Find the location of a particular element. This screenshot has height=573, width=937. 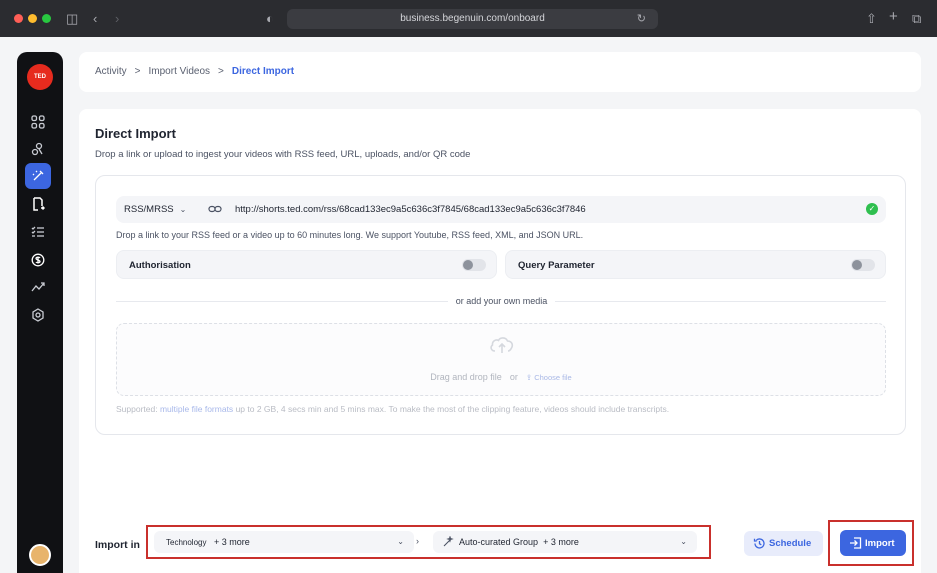

authorisation-switch is located at coordinates (474, 265).